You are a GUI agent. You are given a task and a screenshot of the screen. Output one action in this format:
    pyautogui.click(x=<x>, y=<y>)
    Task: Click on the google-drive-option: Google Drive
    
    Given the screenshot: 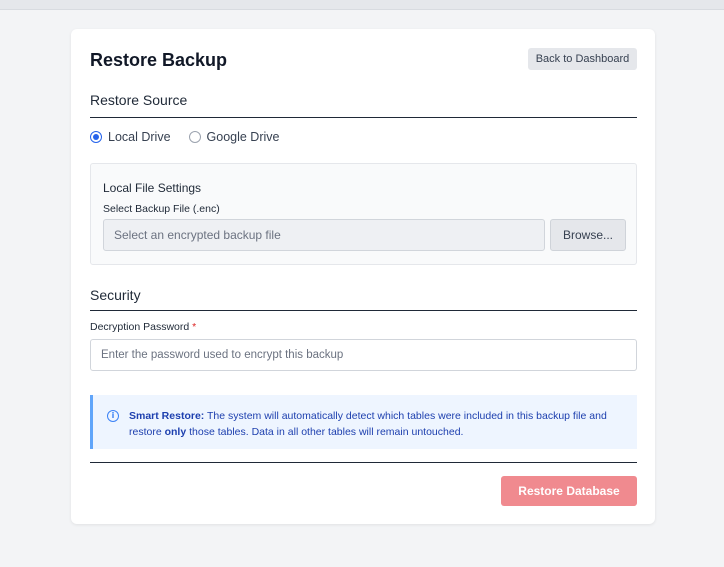 What is the action you would take?
    pyautogui.click(x=234, y=137)
    